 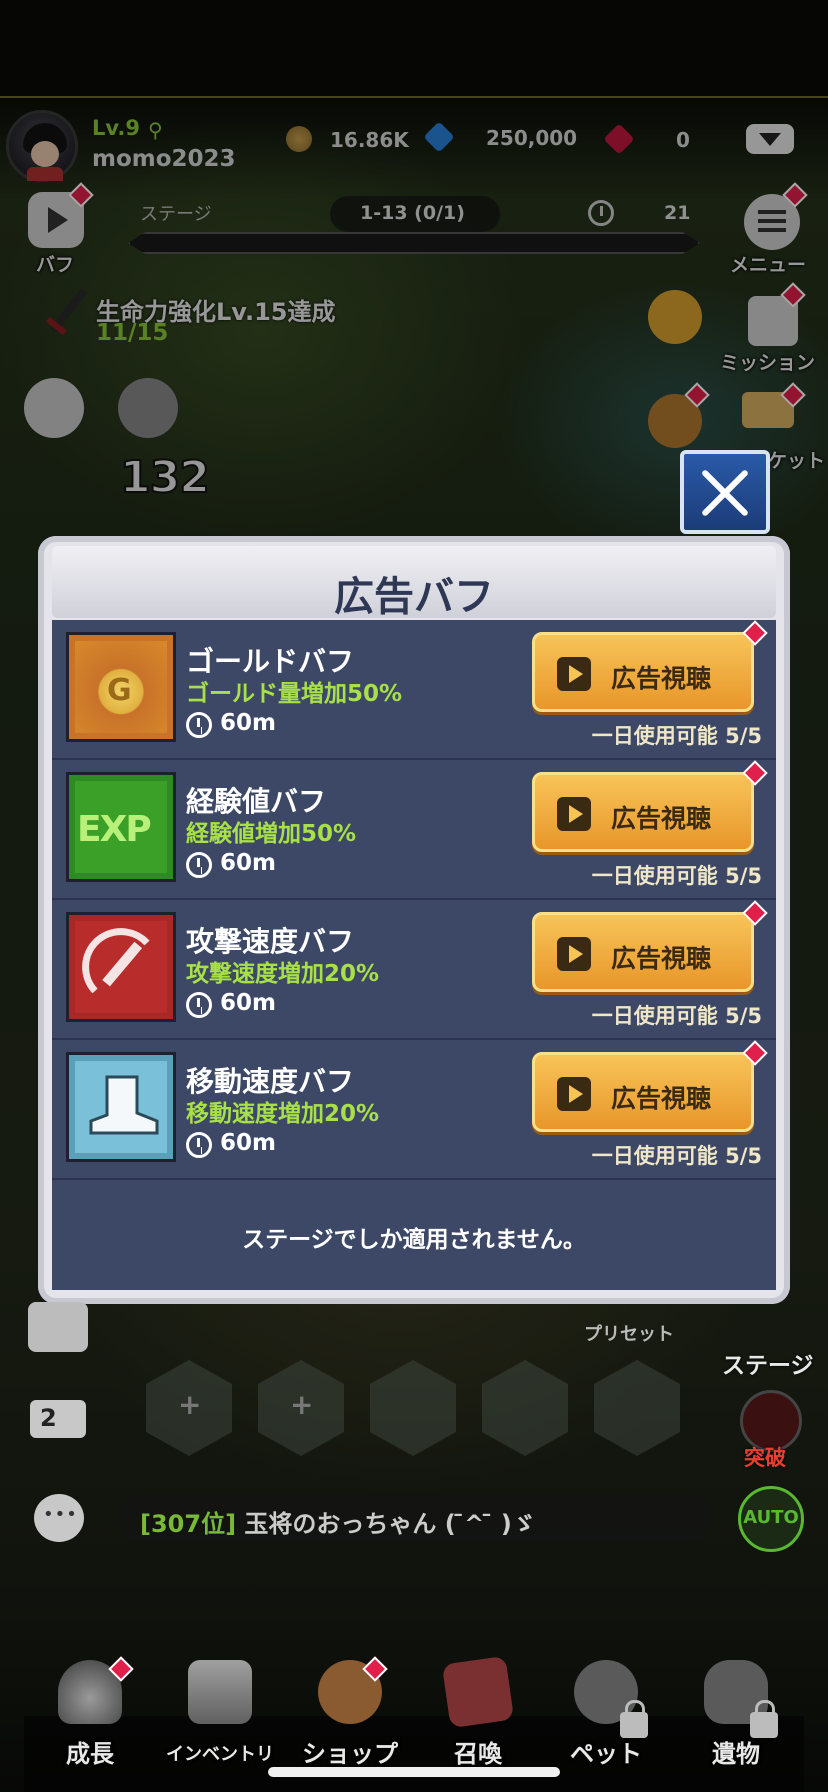 I want to click on cards-icon, so click(x=478, y=1692).